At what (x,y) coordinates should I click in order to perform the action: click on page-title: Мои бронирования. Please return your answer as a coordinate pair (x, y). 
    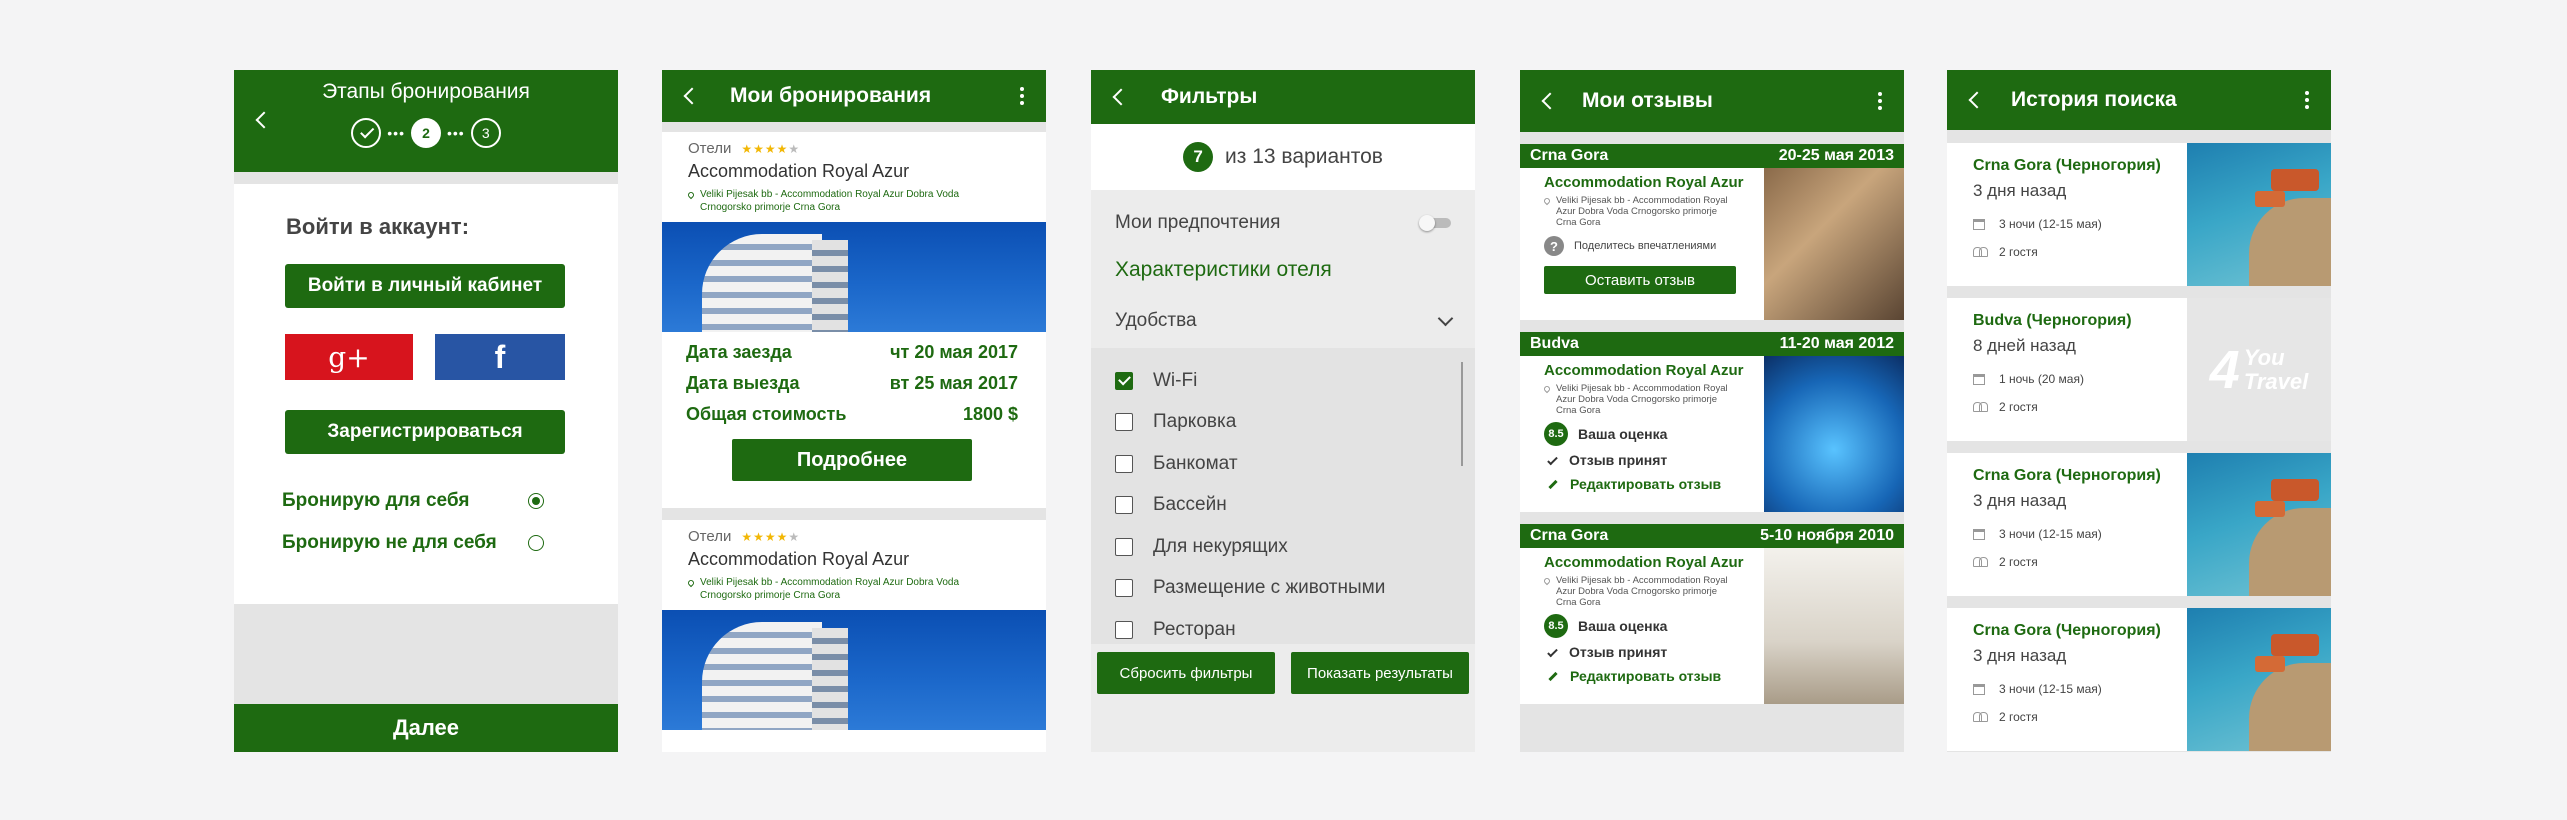
    Looking at the image, I should click on (831, 95).